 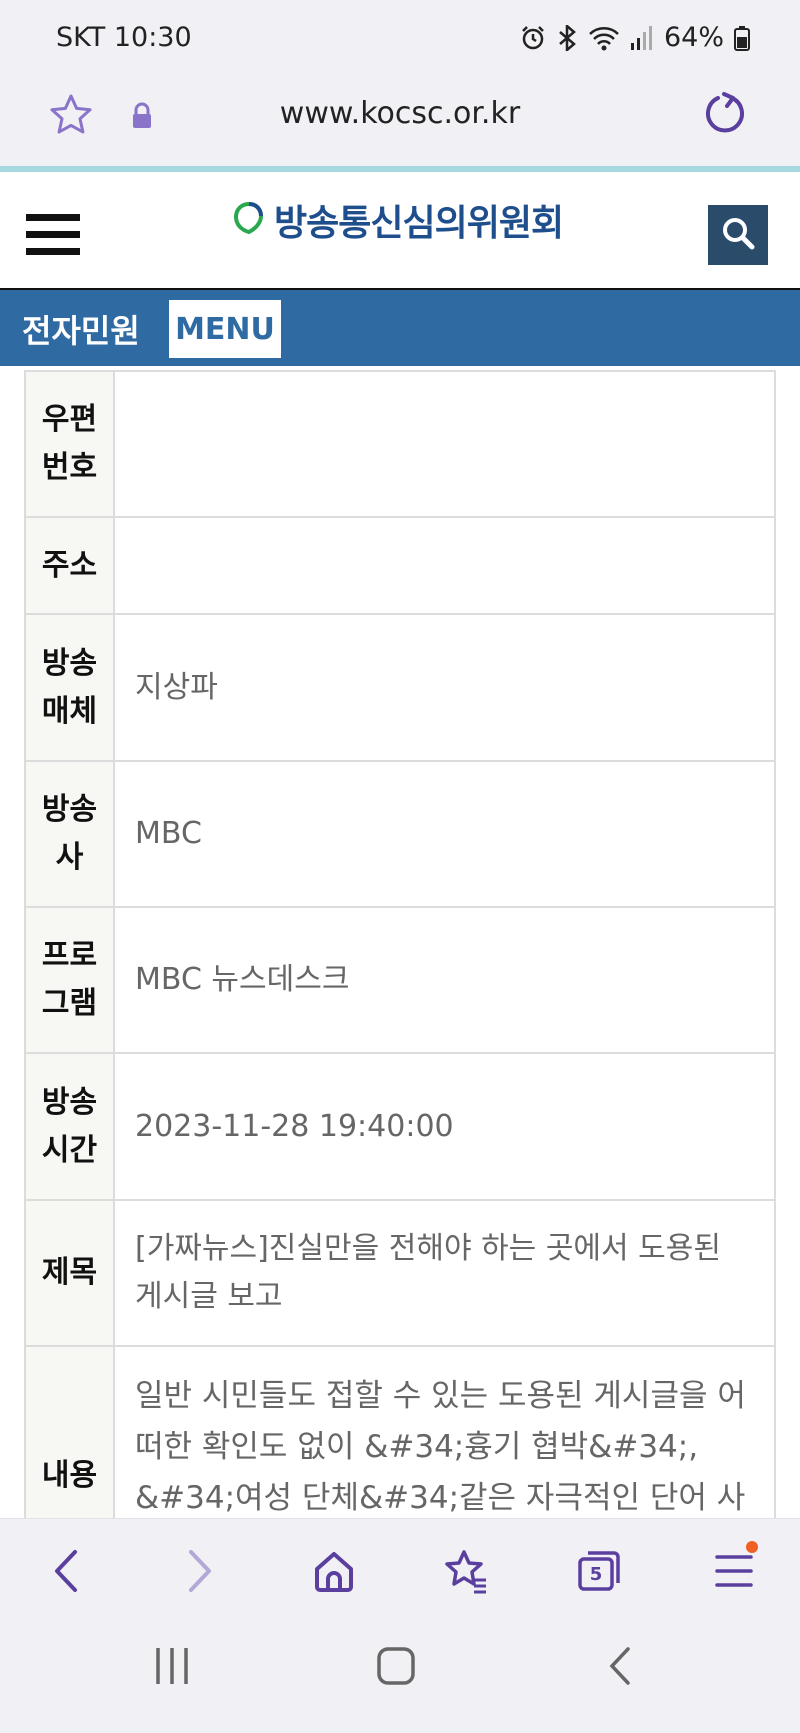 I want to click on section-title: 전자민원, so click(x=81, y=331).